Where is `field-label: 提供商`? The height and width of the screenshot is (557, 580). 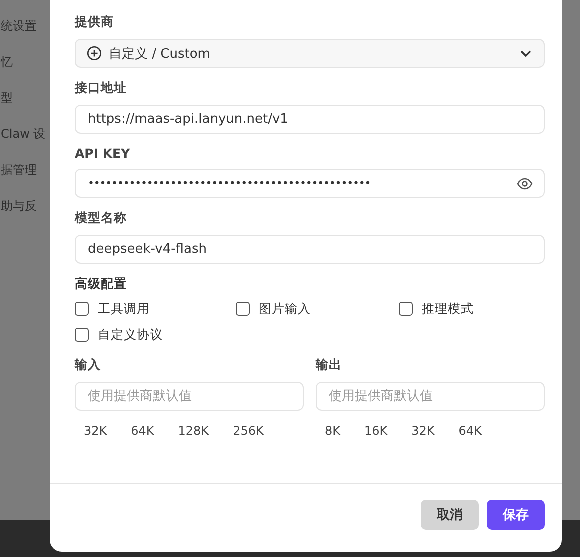
field-label: 提供商 is located at coordinates (94, 22).